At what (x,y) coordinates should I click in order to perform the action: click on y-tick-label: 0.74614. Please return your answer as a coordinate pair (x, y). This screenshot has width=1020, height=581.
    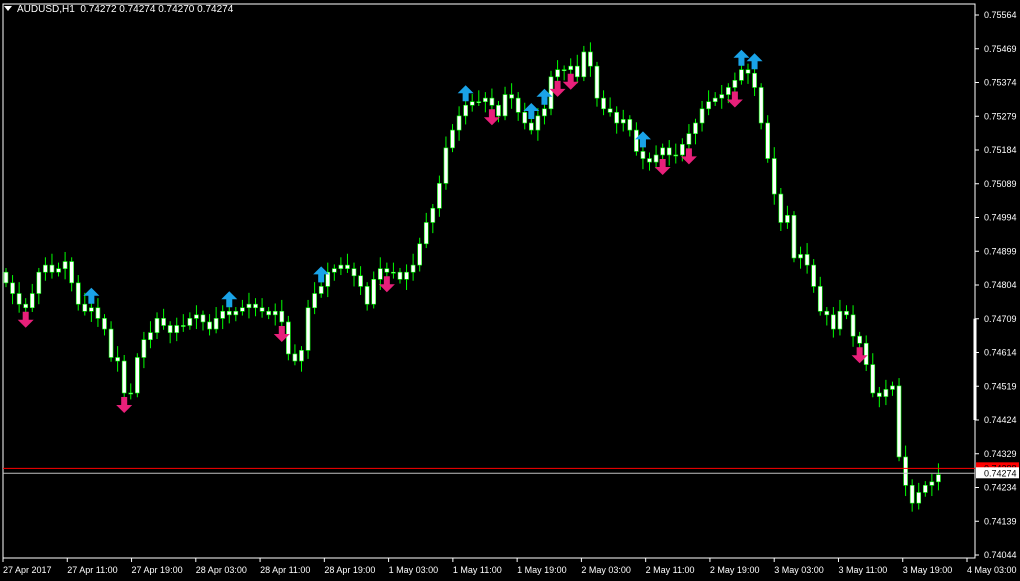
    Looking at the image, I should click on (1000, 353).